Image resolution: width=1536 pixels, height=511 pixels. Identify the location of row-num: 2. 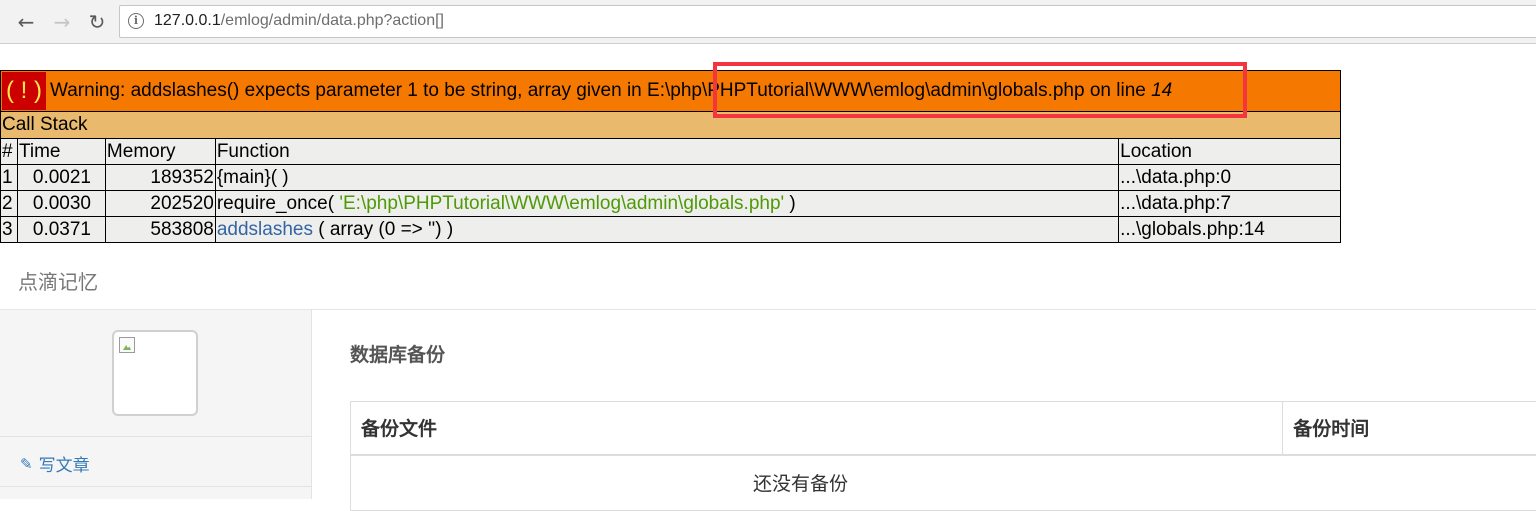
(9, 204).